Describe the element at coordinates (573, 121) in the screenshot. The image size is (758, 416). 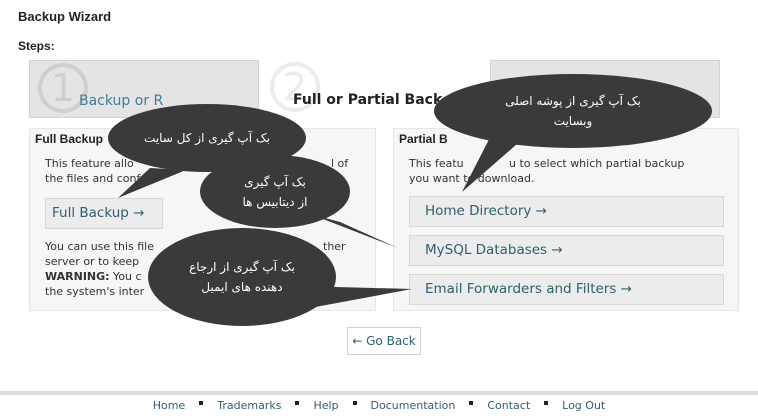
I see `callout-home-line2: وبسایت` at that location.